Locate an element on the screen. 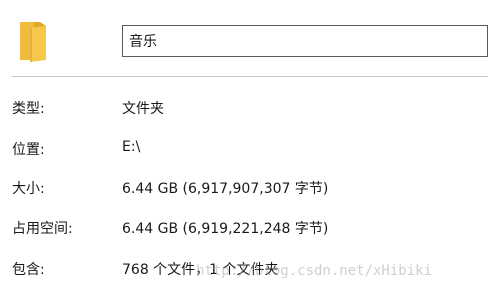  type-value: 文件夹 is located at coordinates (143, 109).